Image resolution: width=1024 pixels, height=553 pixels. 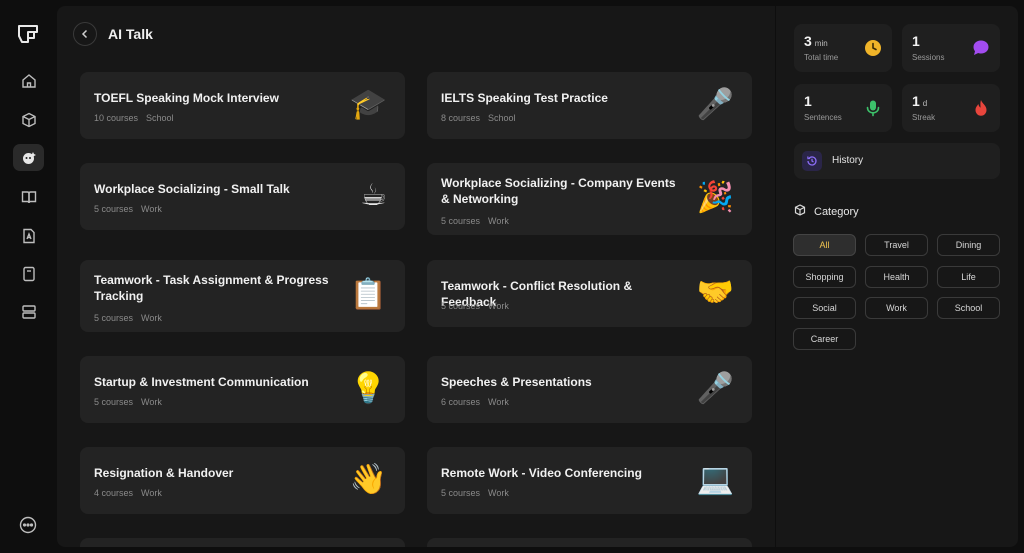 What do you see at coordinates (968, 245) in the screenshot?
I see `category-chip-dining: Dining` at bounding box center [968, 245].